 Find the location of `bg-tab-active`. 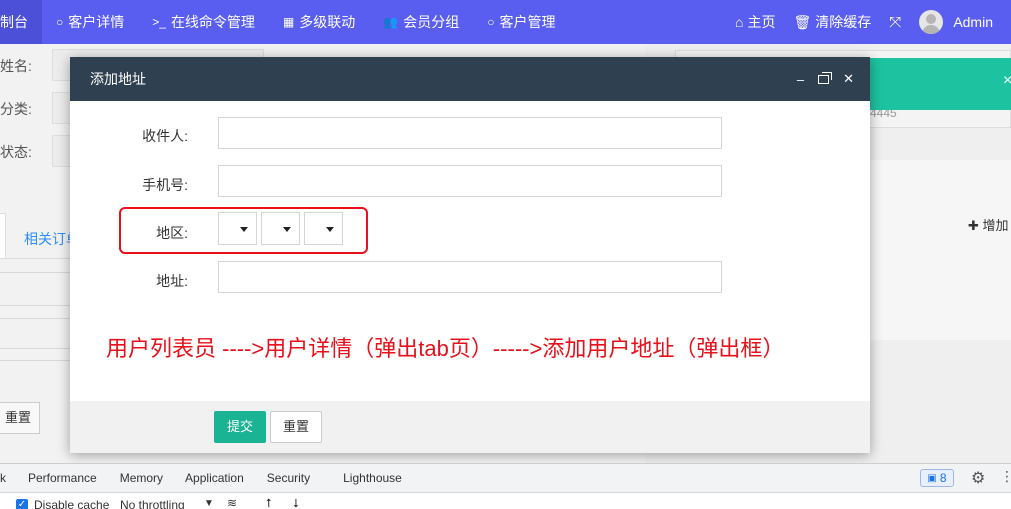

bg-tab-active is located at coordinates (3, 236).